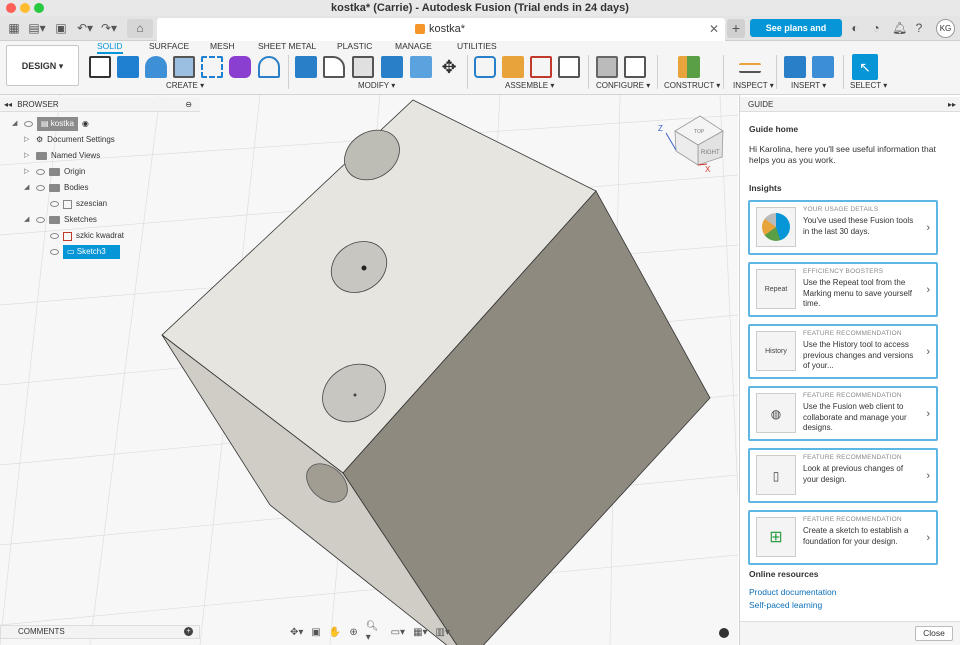 The image size is (960, 645). I want to click on shell-icon, so click(363, 67).